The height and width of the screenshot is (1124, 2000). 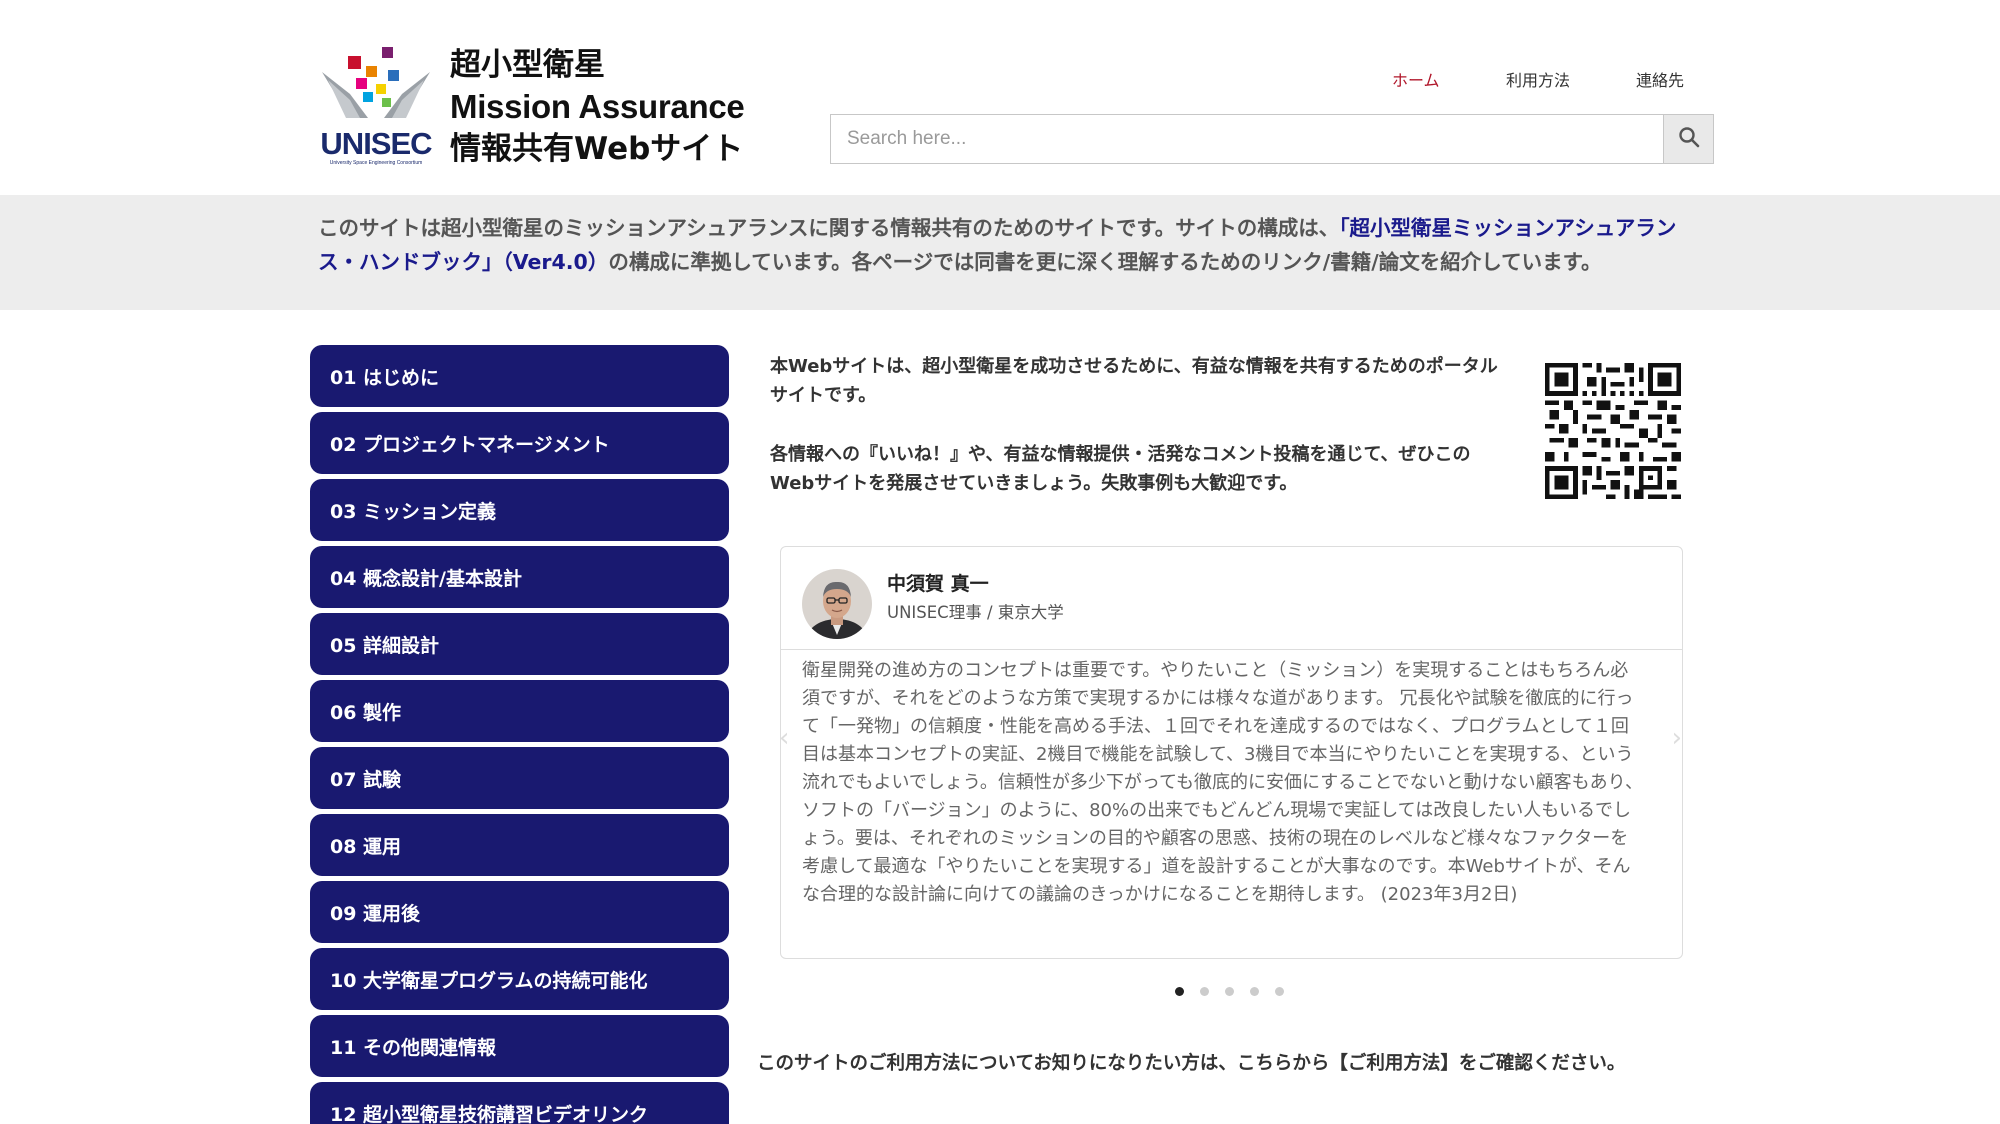 What do you see at coordinates (519, 577) in the screenshot?
I see `sidebar-item-04: 04 概念設計/基本設計` at bounding box center [519, 577].